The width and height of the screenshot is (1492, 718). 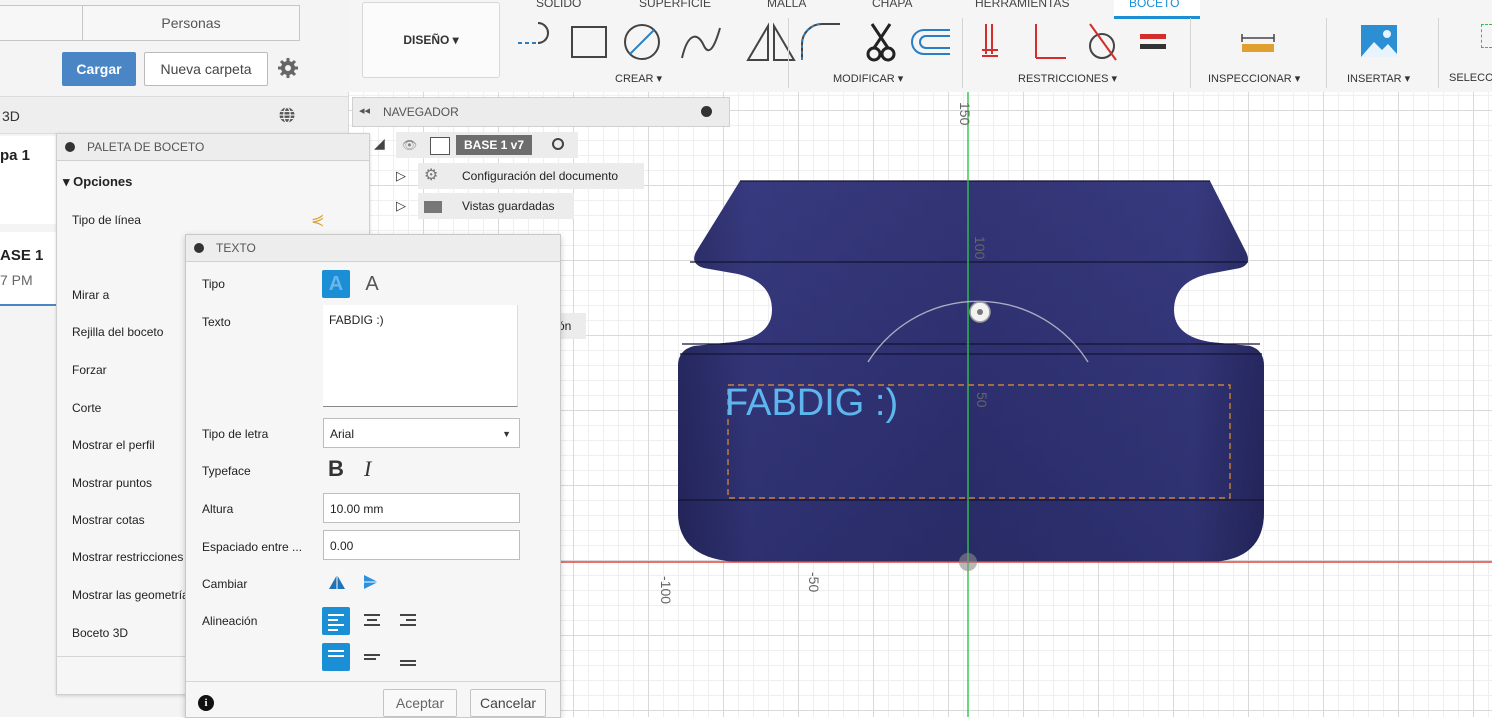 I want to click on ruler-tick-minus100: -100, so click(x=666, y=590).